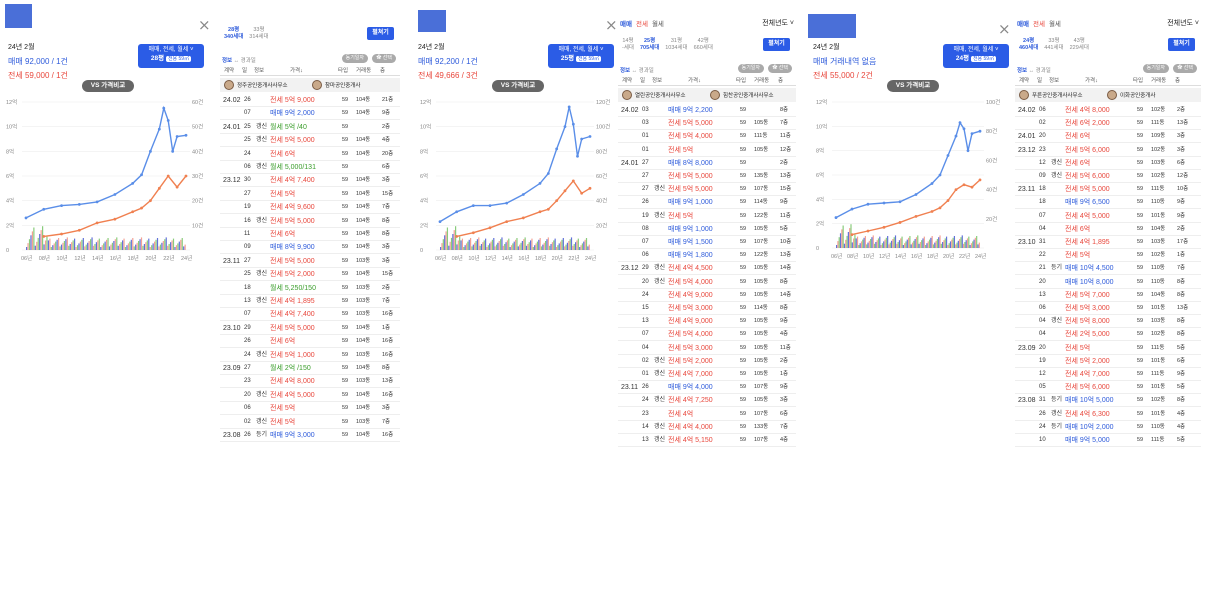 Image resolution: width=1207 pixels, height=601 pixels. What do you see at coordinates (707, 124) in the screenshot?
I see `table-row: 03 전세 5억 5,000 59 105동 7층` at bounding box center [707, 124].